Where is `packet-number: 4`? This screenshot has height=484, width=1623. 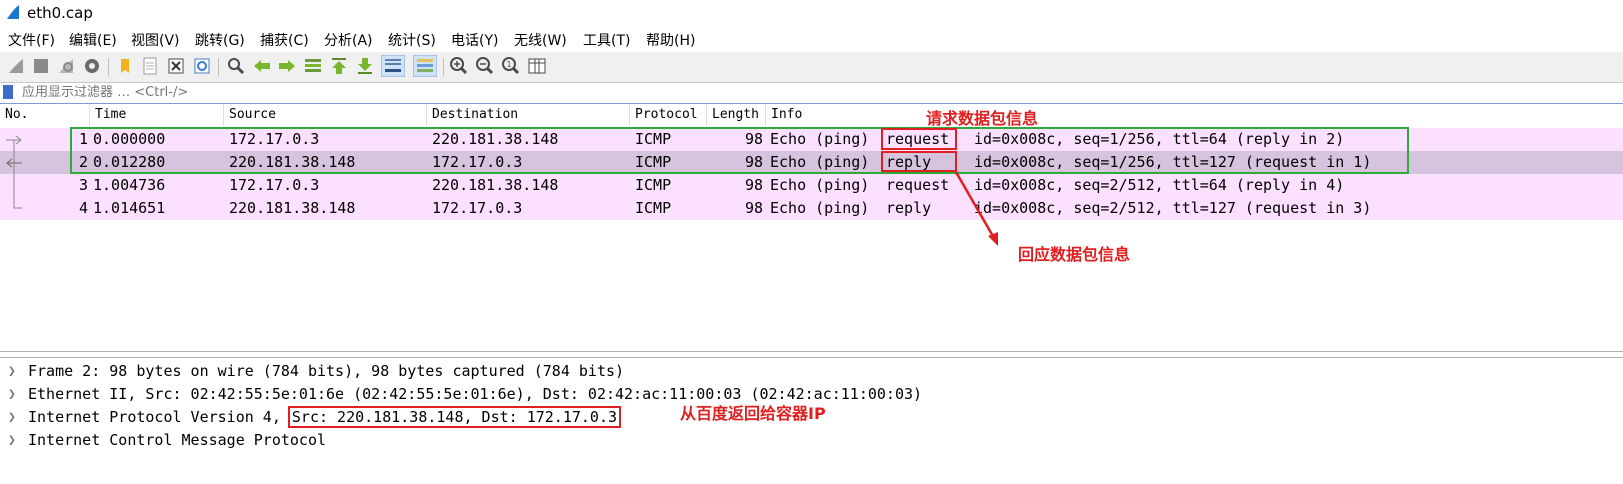
packet-number: 4 is located at coordinates (83, 208).